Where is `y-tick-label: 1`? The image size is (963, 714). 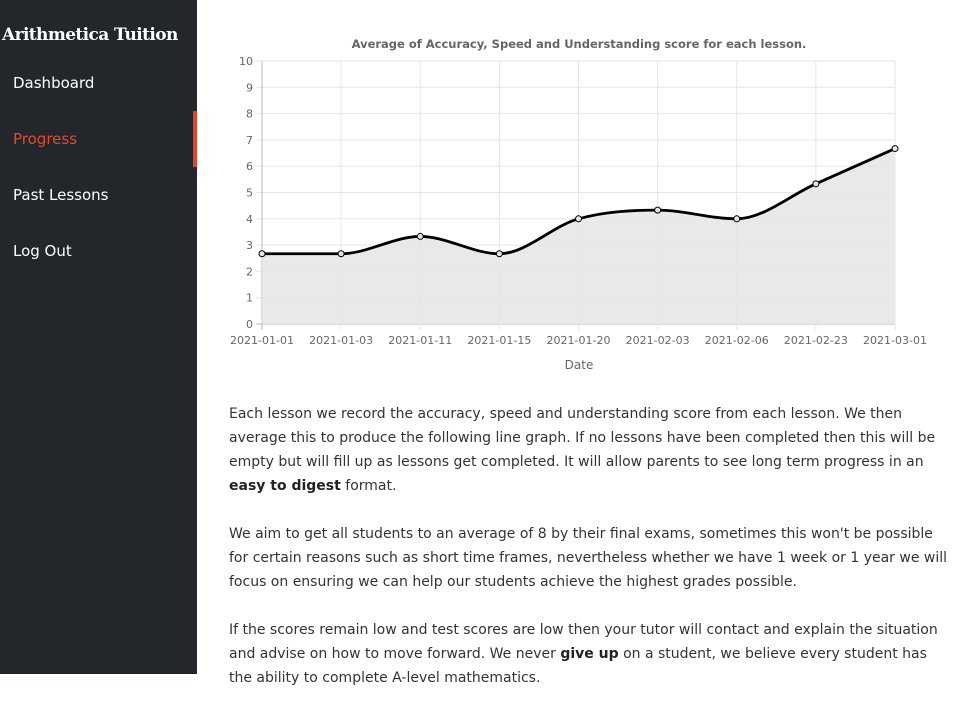
y-tick-label: 1 is located at coordinates (249, 298).